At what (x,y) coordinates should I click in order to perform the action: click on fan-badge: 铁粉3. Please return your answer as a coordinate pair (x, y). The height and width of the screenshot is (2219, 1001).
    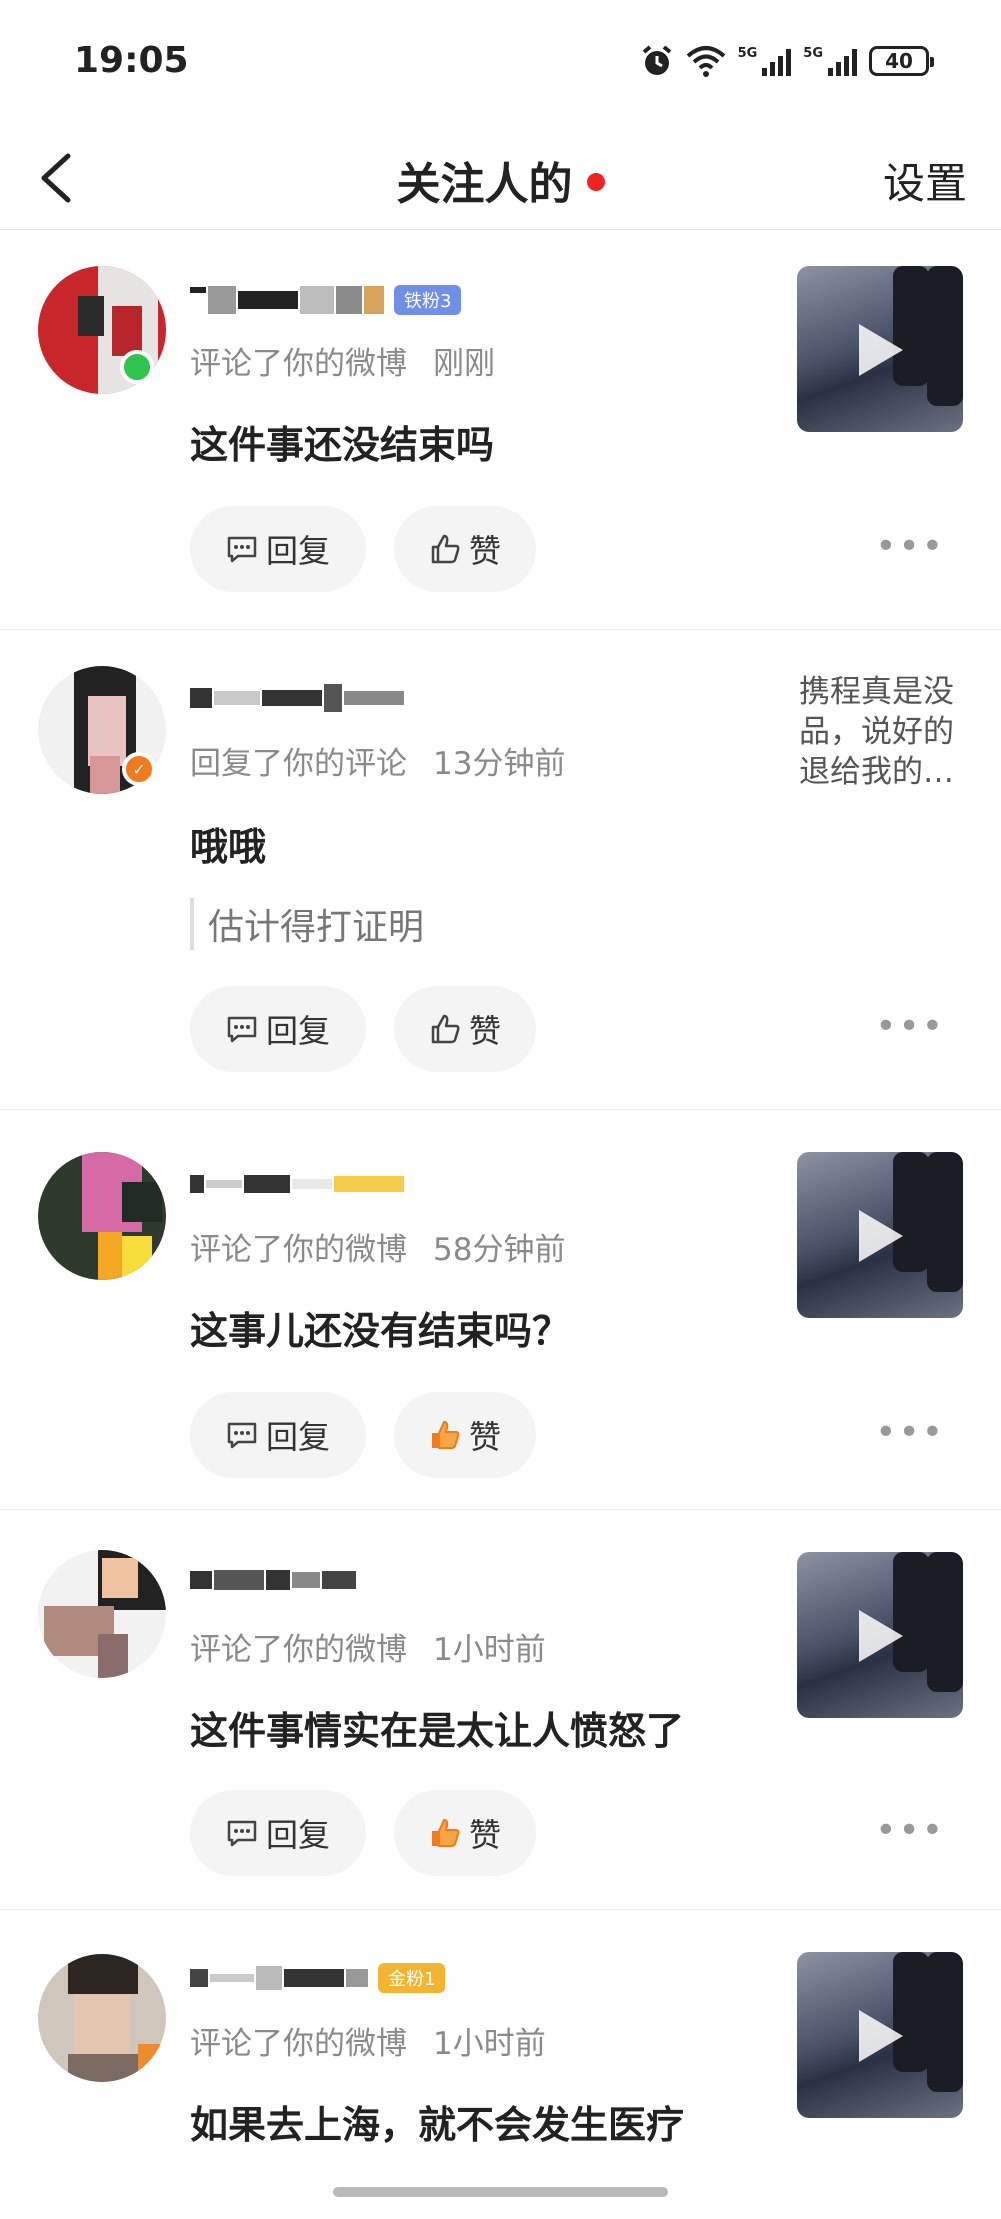
    Looking at the image, I should click on (428, 300).